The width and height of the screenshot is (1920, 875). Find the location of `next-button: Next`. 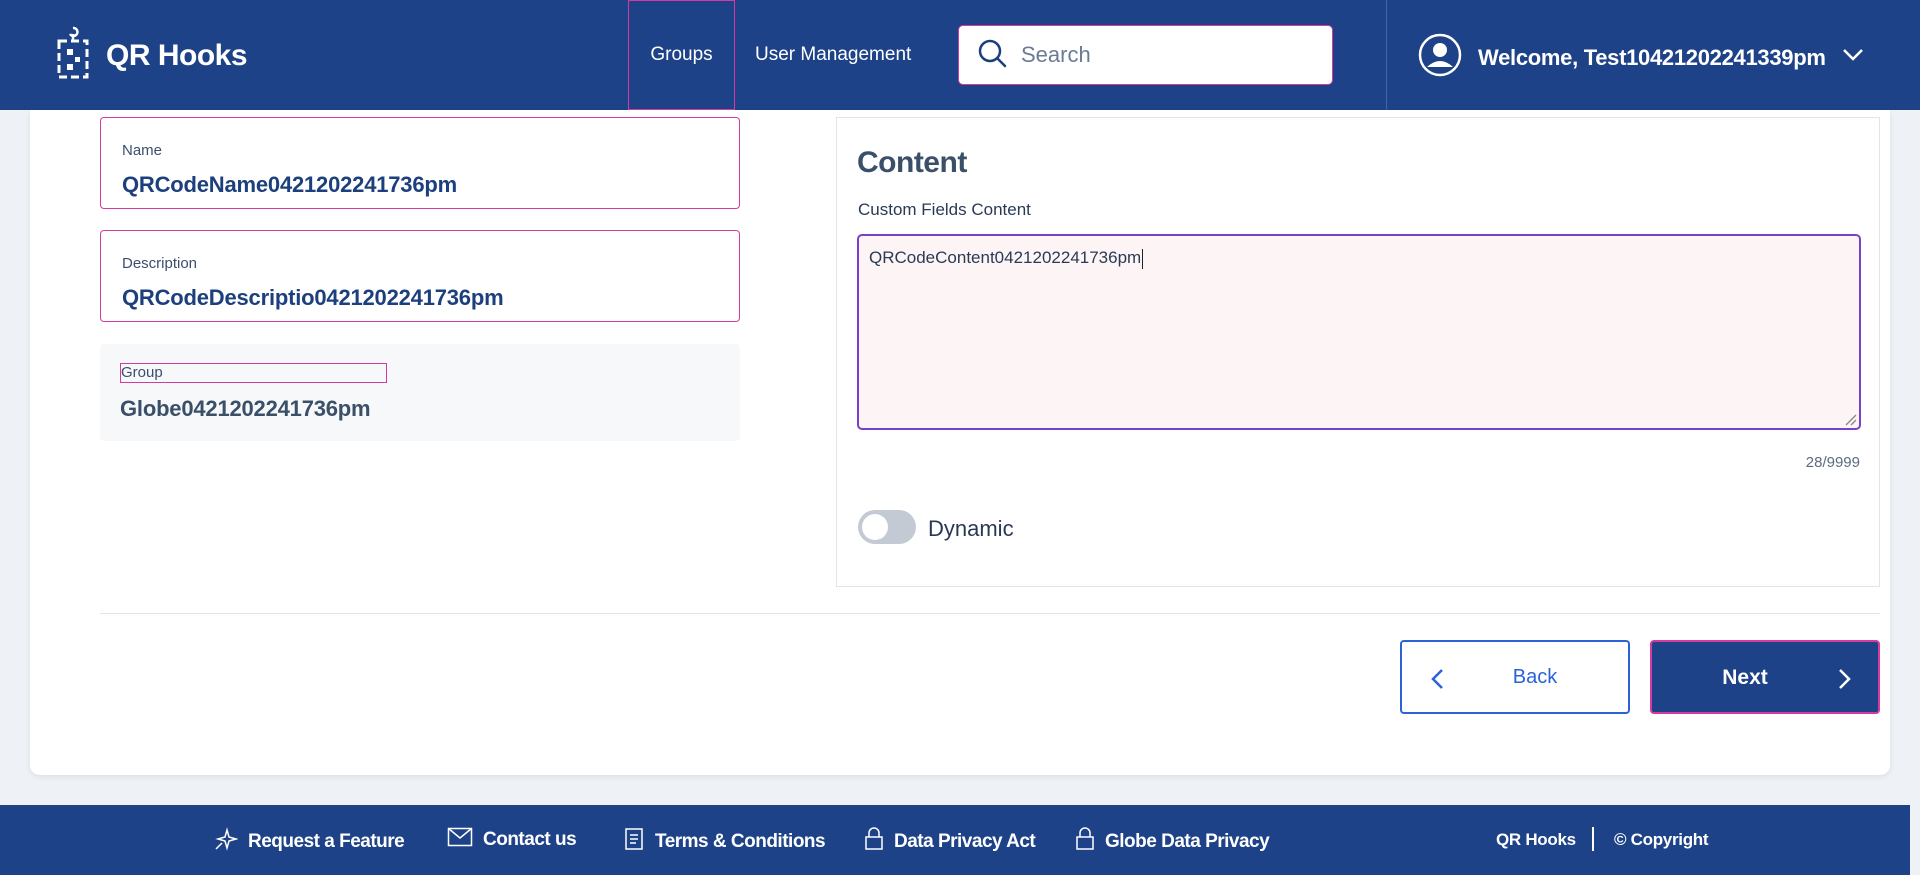

next-button: Next is located at coordinates (1765, 677).